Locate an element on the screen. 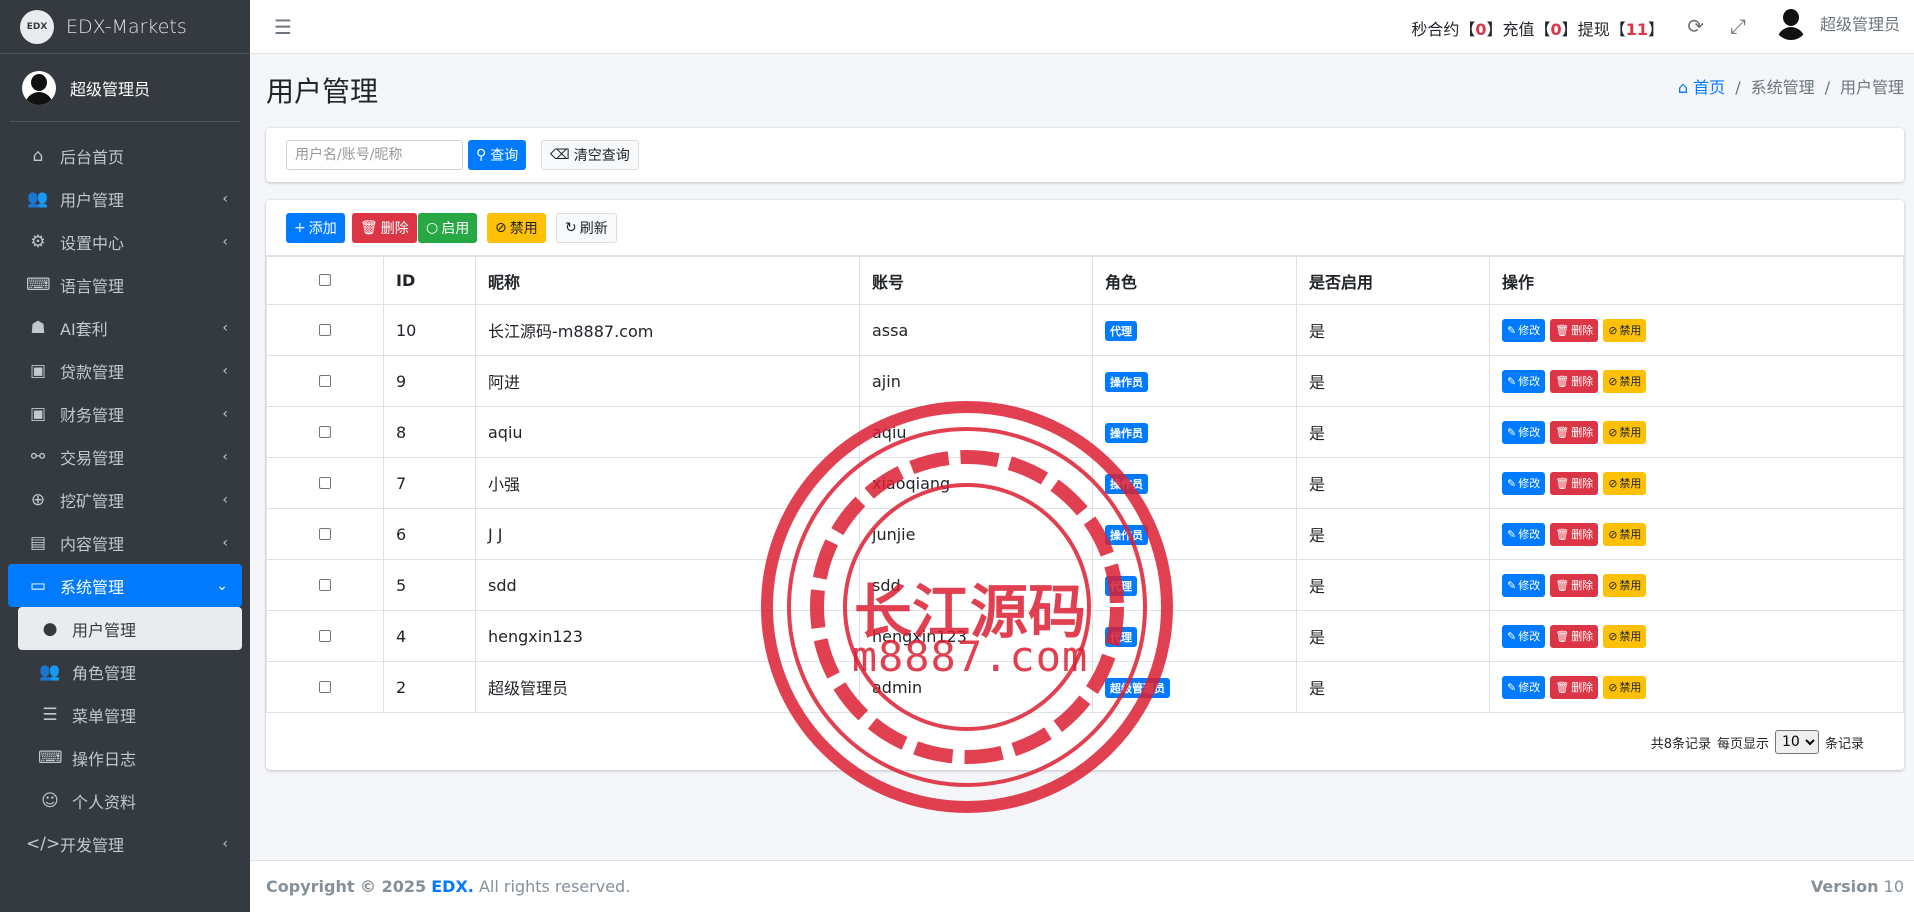 The width and height of the screenshot is (1914, 912). sidebar-item-label: 后台首页 is located at coordinates (92, 157).